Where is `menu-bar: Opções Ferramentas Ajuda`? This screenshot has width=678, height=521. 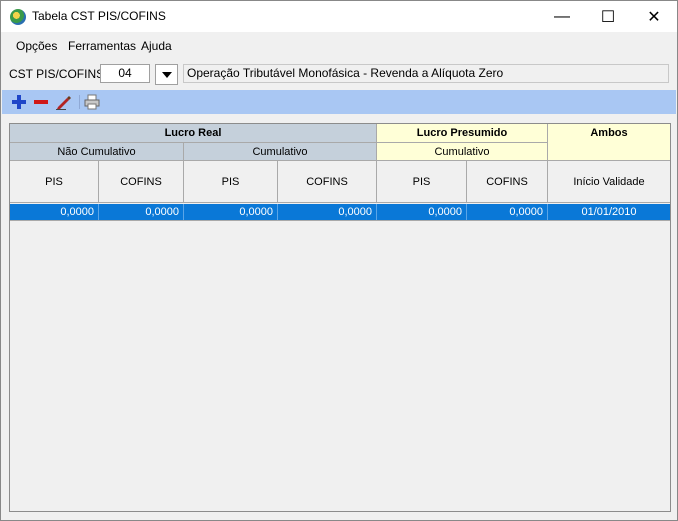
menu-bar: Opções Ferramentas Ajuda is located at coordinates (339, 46).